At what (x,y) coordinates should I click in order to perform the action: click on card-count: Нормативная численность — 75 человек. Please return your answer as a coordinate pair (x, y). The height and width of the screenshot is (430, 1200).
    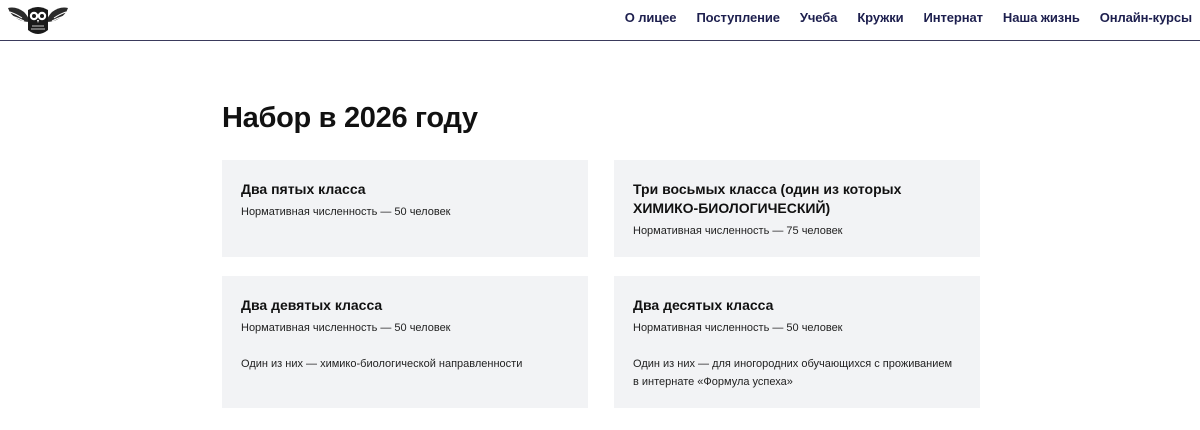
    Looking at the image, I should click on (738, 231).